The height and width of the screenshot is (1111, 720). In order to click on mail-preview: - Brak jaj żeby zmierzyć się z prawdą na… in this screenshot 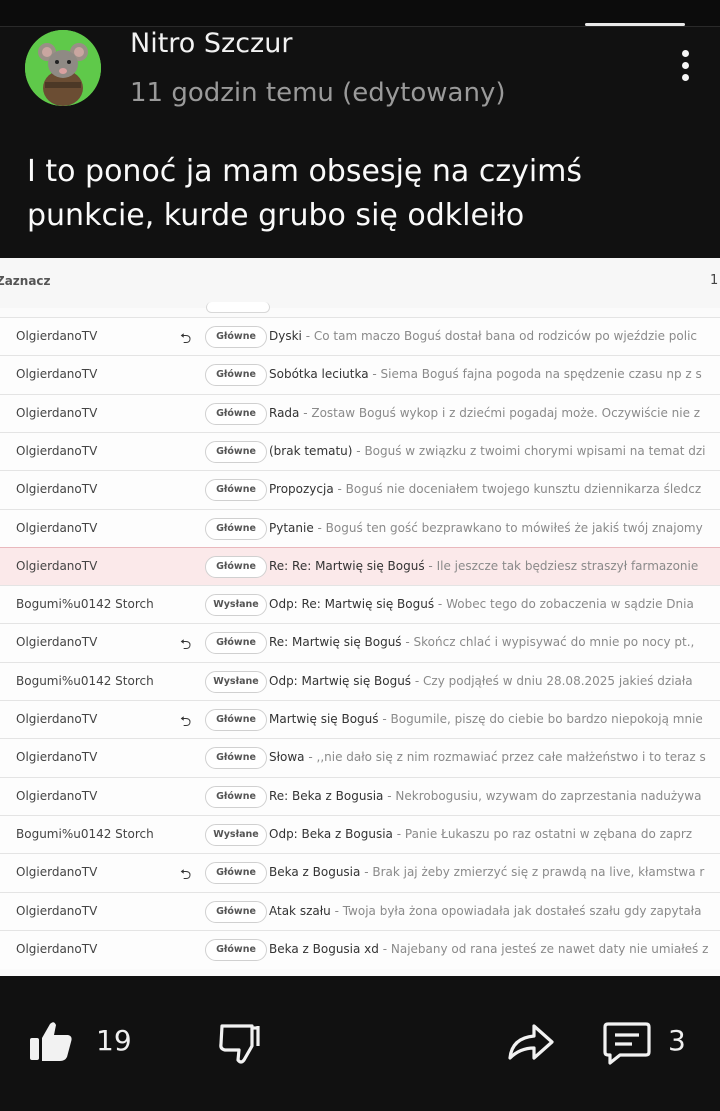, I will do `click(532, 872)`.